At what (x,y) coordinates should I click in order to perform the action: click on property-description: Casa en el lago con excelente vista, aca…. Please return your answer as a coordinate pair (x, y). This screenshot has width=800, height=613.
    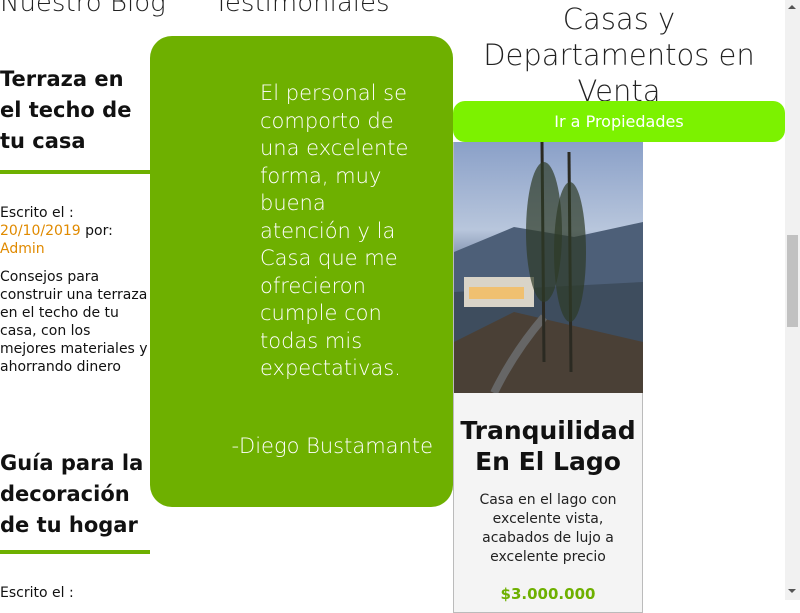
    Looking at the image, I should click on (548, 528).